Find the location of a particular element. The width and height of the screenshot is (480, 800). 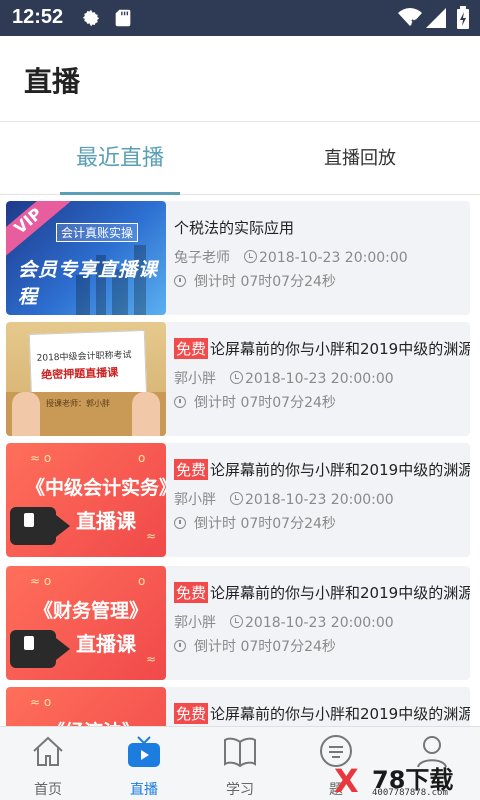

page-title: 直播 is located at coordinates (52, 81).